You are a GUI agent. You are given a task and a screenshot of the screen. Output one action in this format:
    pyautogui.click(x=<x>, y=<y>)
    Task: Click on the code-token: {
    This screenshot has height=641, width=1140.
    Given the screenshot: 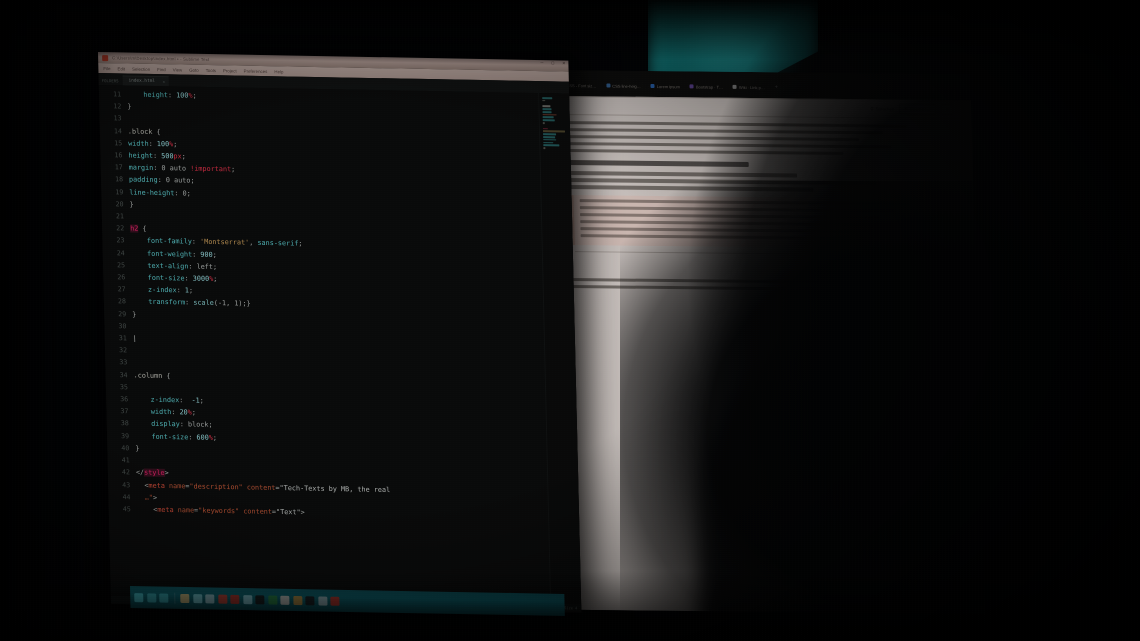 What is the action you would take?
    pyautogui.click(x=142, y=228)
    